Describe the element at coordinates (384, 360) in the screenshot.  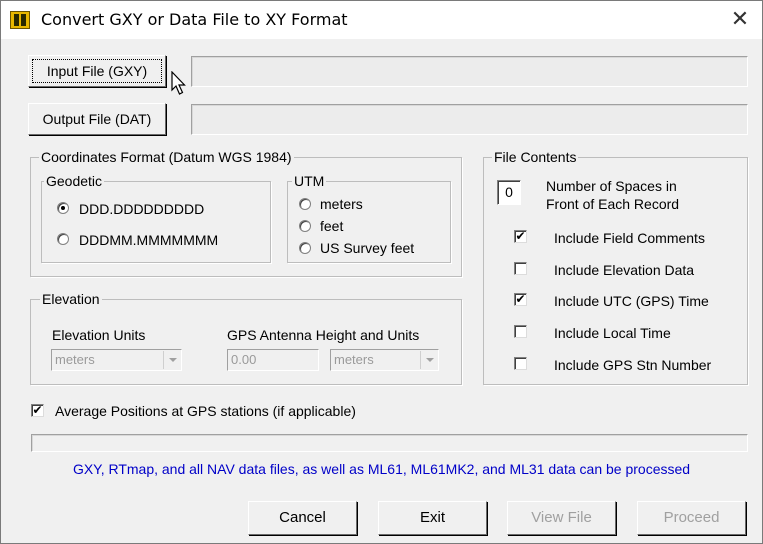
I see `antenna-units-select: meters` at that location.